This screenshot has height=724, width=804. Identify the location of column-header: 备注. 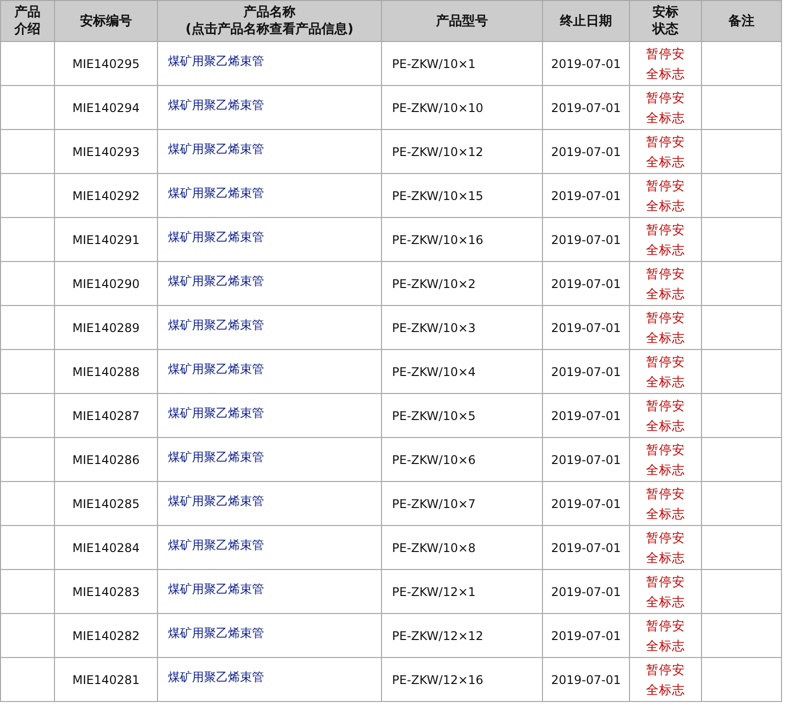
(741, 21).